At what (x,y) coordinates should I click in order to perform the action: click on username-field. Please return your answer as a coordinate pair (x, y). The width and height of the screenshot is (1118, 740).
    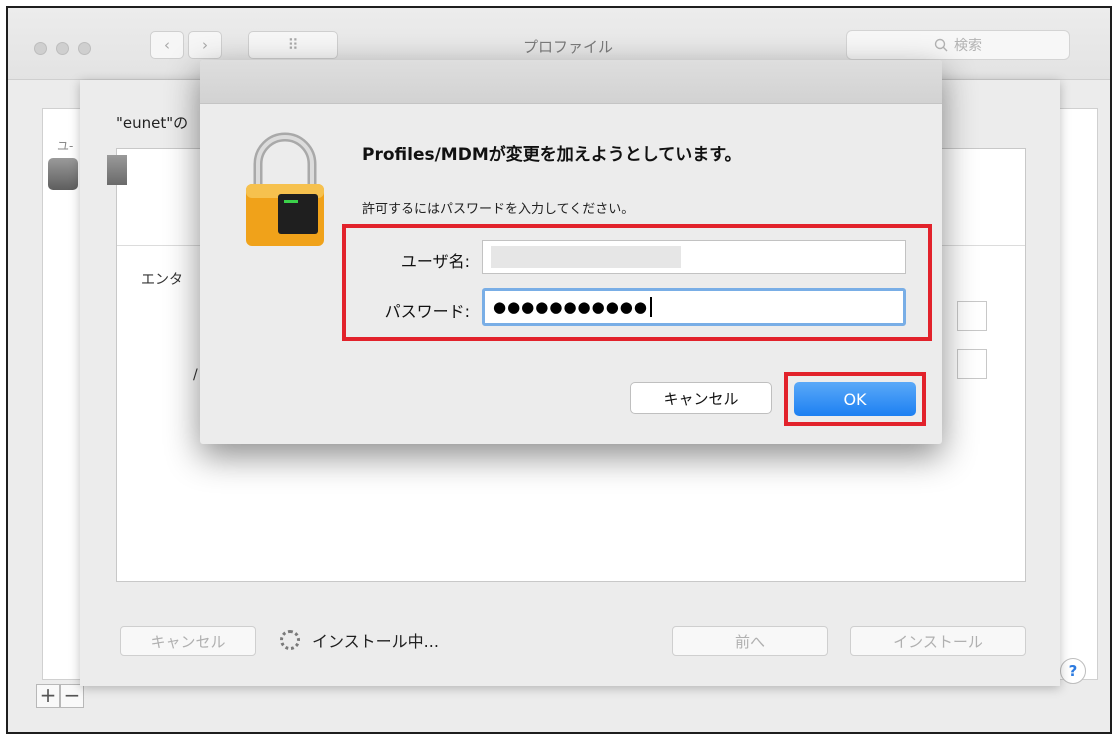
    Looking at the image, I should click on (694, 257).